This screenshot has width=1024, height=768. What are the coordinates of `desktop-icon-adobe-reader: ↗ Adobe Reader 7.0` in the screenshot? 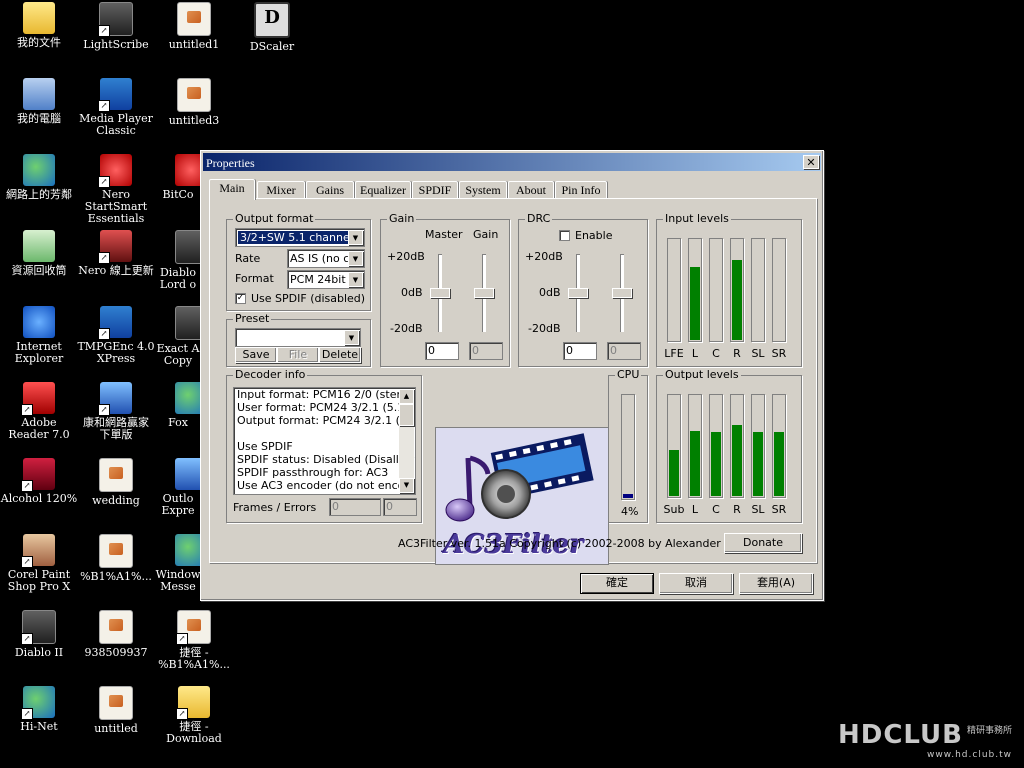 It's located at (39, 411).